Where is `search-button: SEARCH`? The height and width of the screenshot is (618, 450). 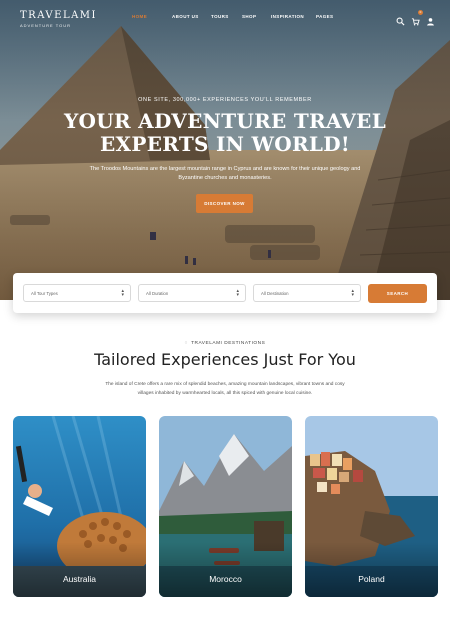
search-button: SEARCH is located at coordinates (397, 293).